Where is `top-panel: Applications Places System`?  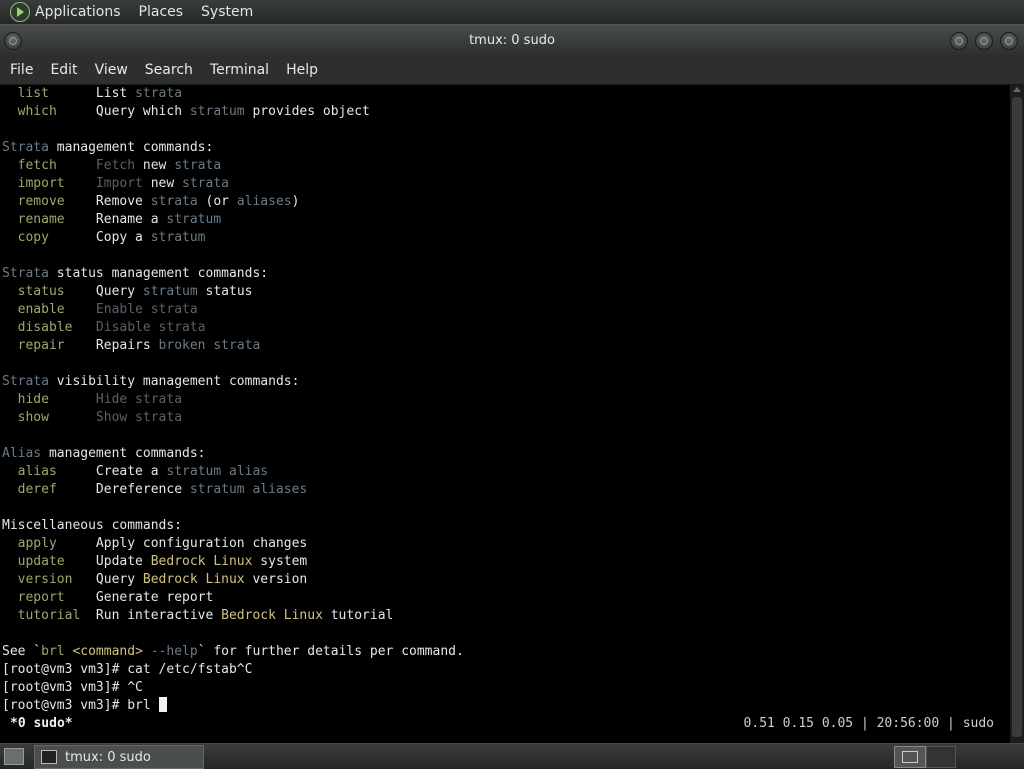 top-panel: Applications Places System is located at coordinates (512, 12).